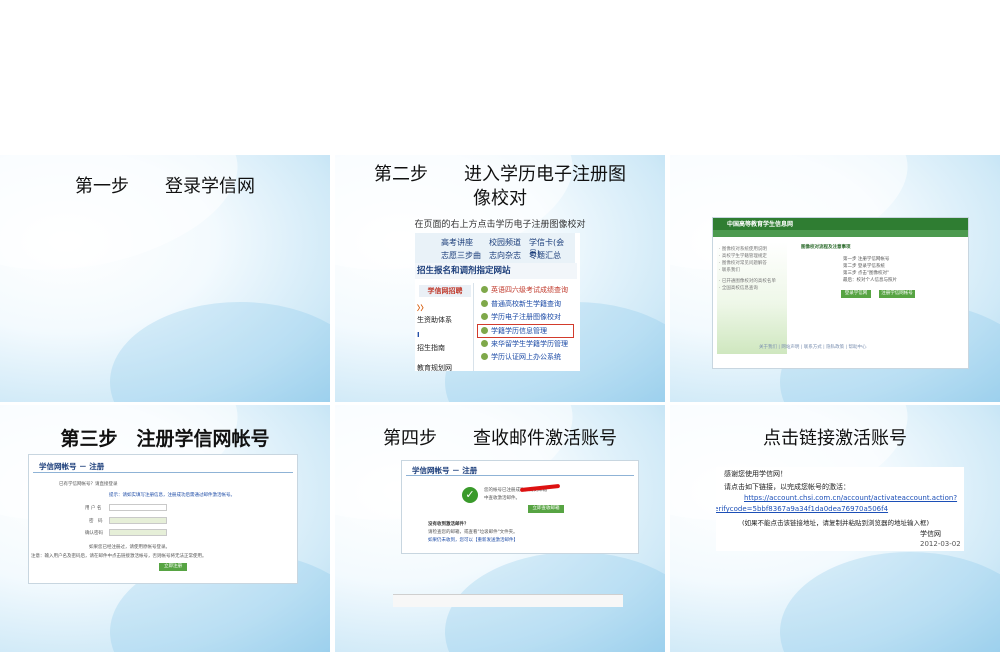  Describe the element at coordinates (500, 225) in the screenshot. I see `slide-caption: 在页面的右上方点击学历电子注册图像校对` at that location.